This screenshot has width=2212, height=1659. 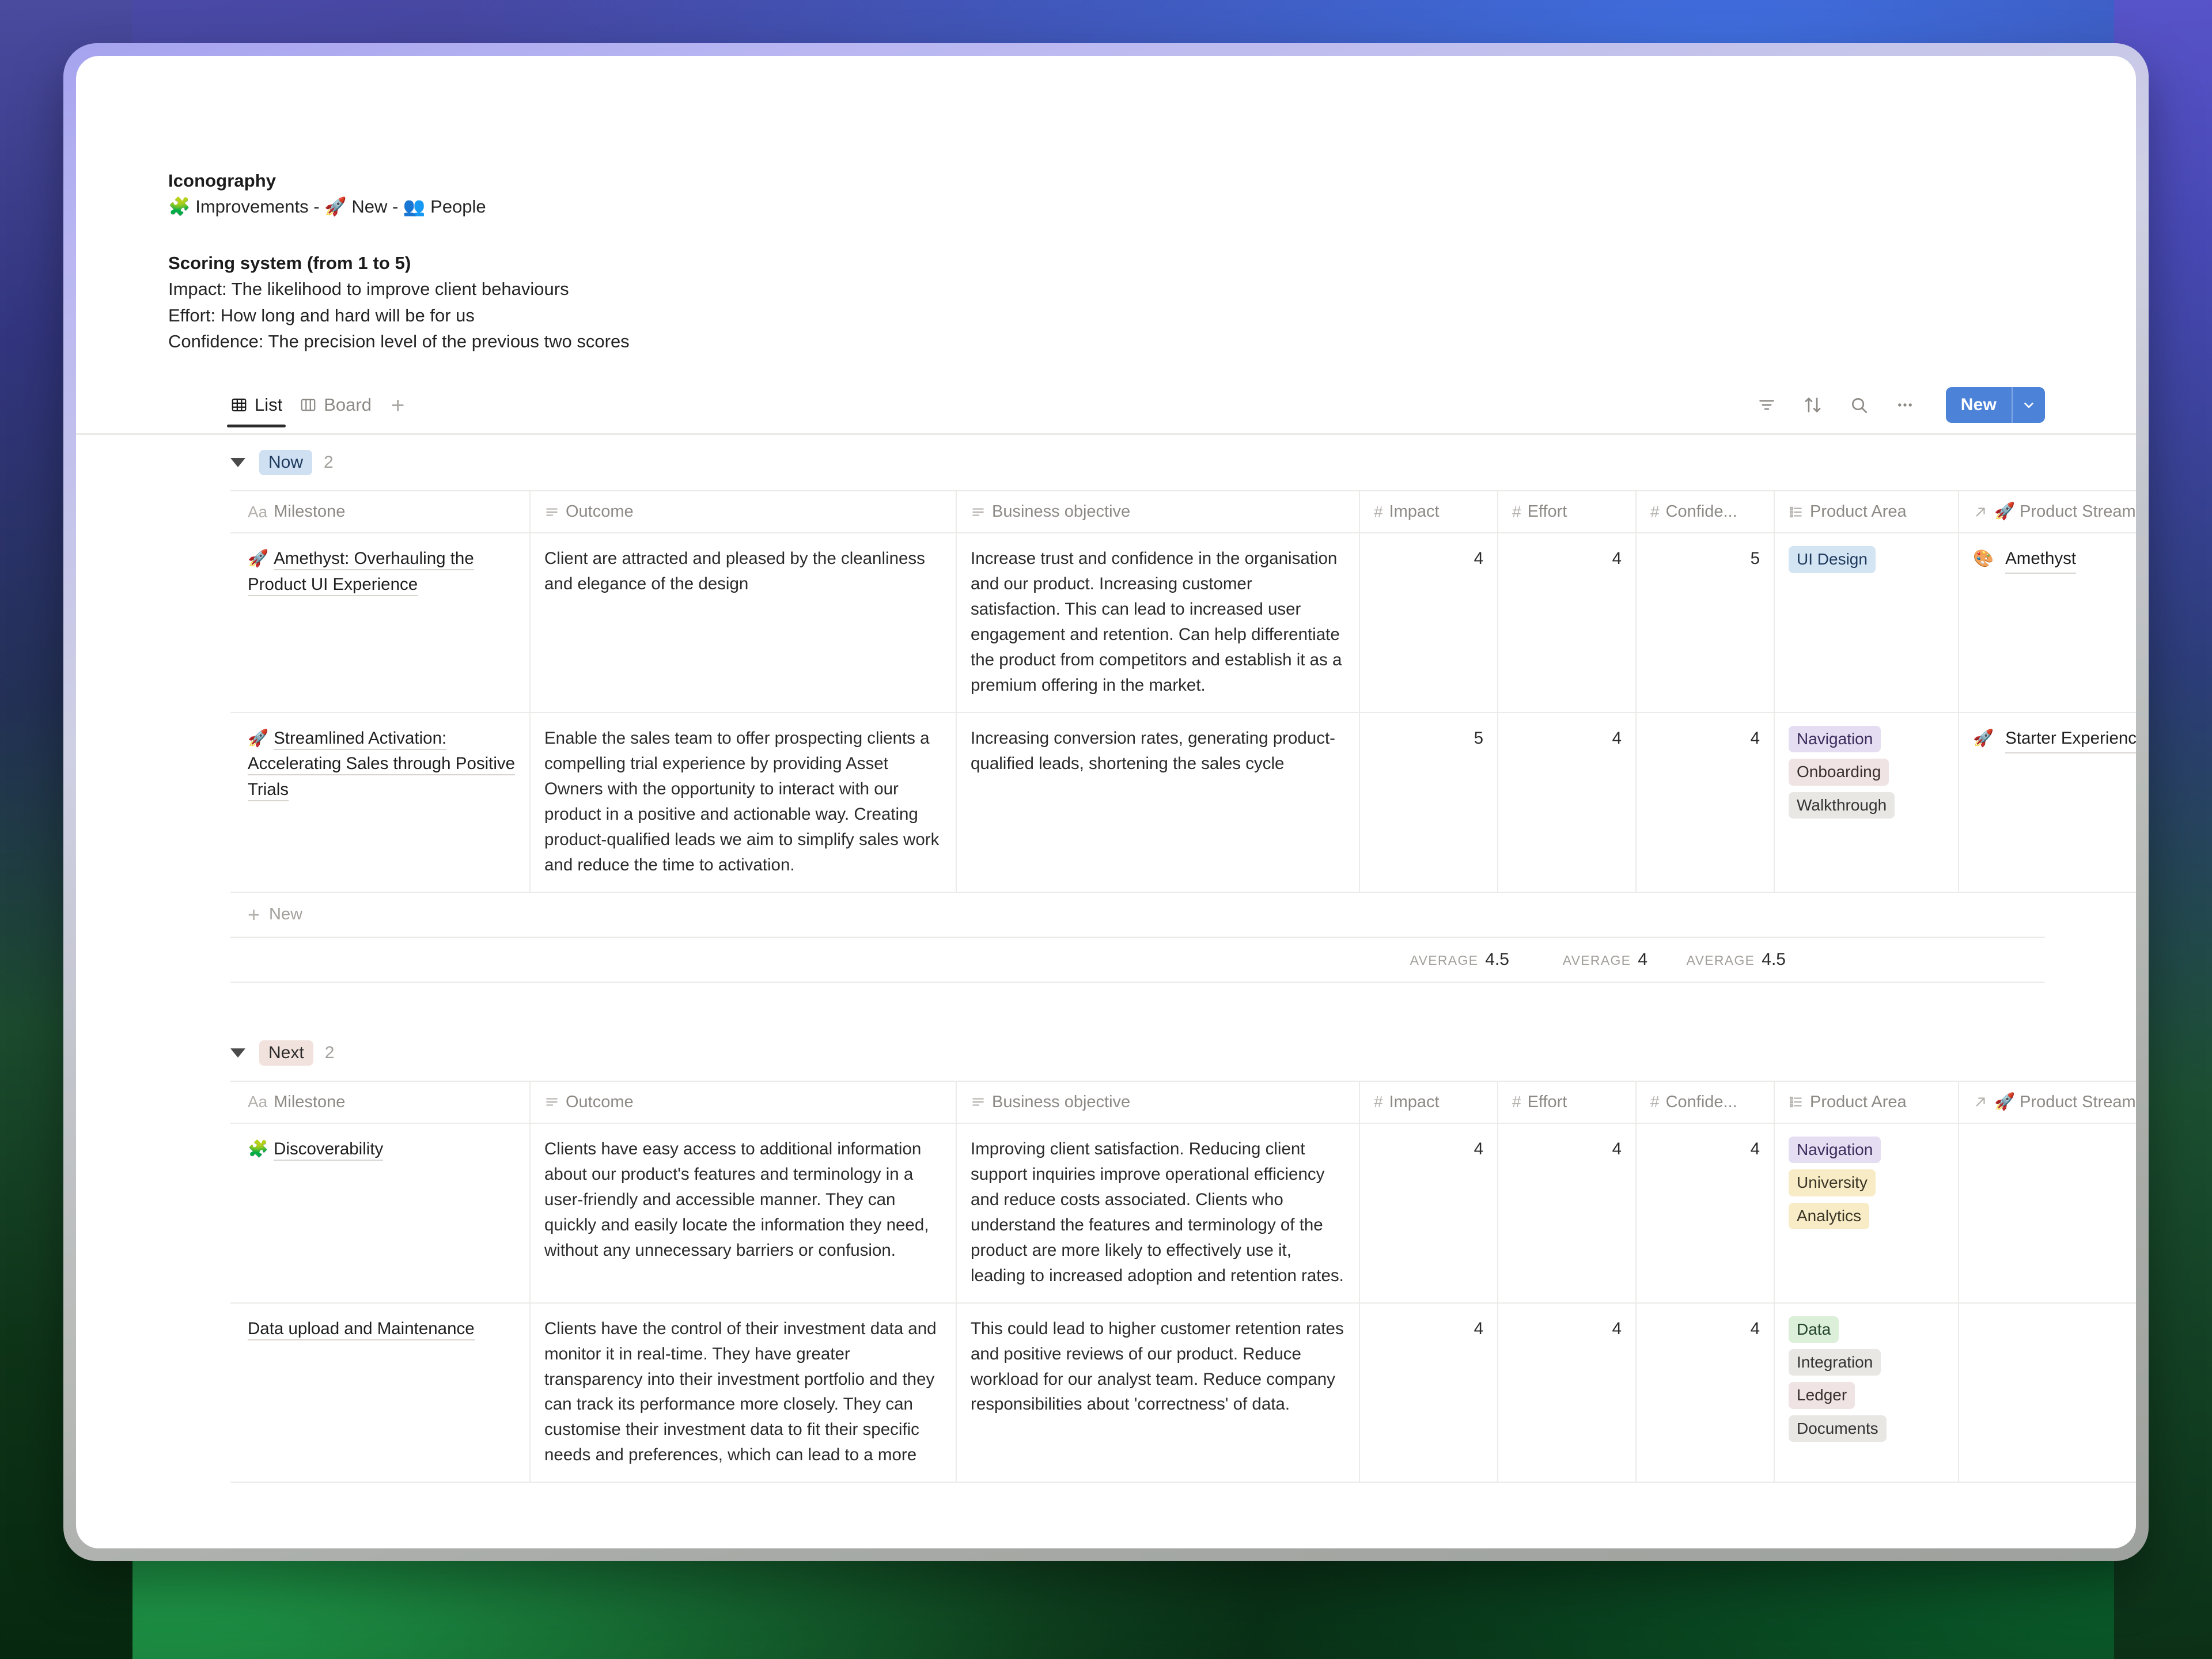 I want to click on tag: Onboarding, so click(x=1839, y=772).